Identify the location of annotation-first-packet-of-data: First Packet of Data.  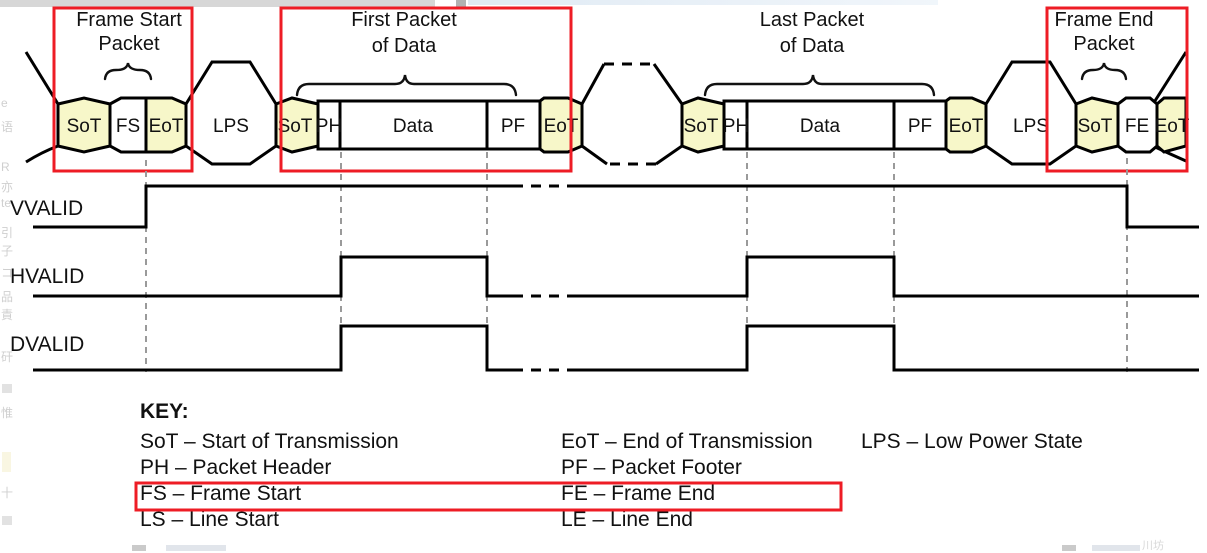
(406, 53).